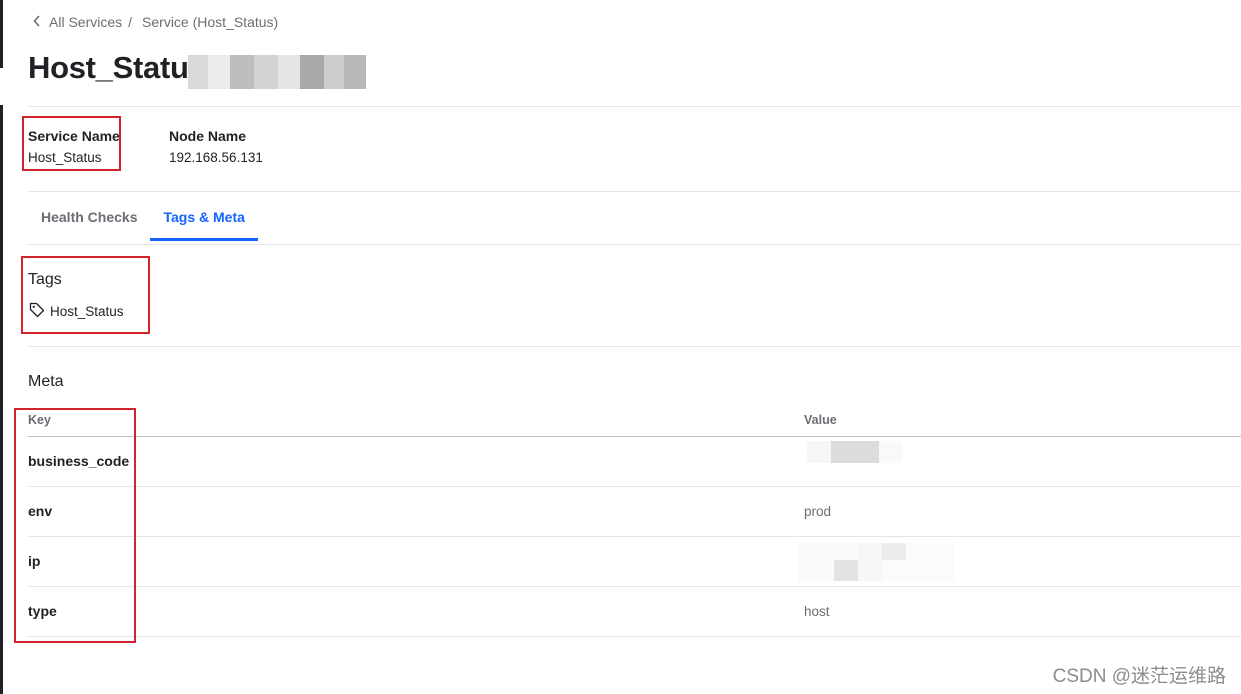 The height and width of the screenshot is (694, 1241). What do you see at coordinates (216, 146) in the screenshot?
I see `node-name-field: Node Name 192.168.56.131` at bounding box center [216, 146].